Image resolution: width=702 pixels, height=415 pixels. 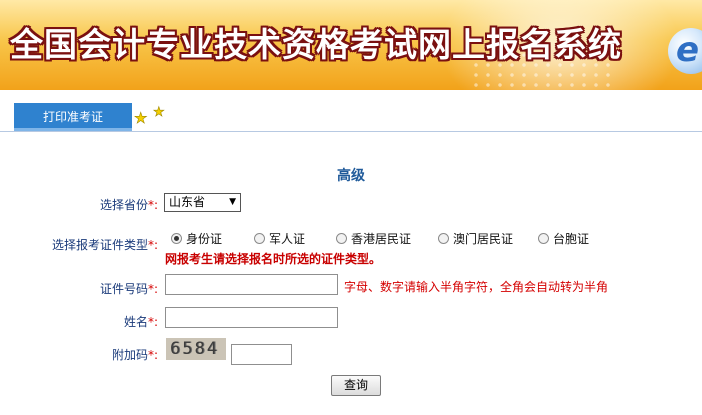 I want to click on radio-label: 香港居民证, so click(x=381, y=238).